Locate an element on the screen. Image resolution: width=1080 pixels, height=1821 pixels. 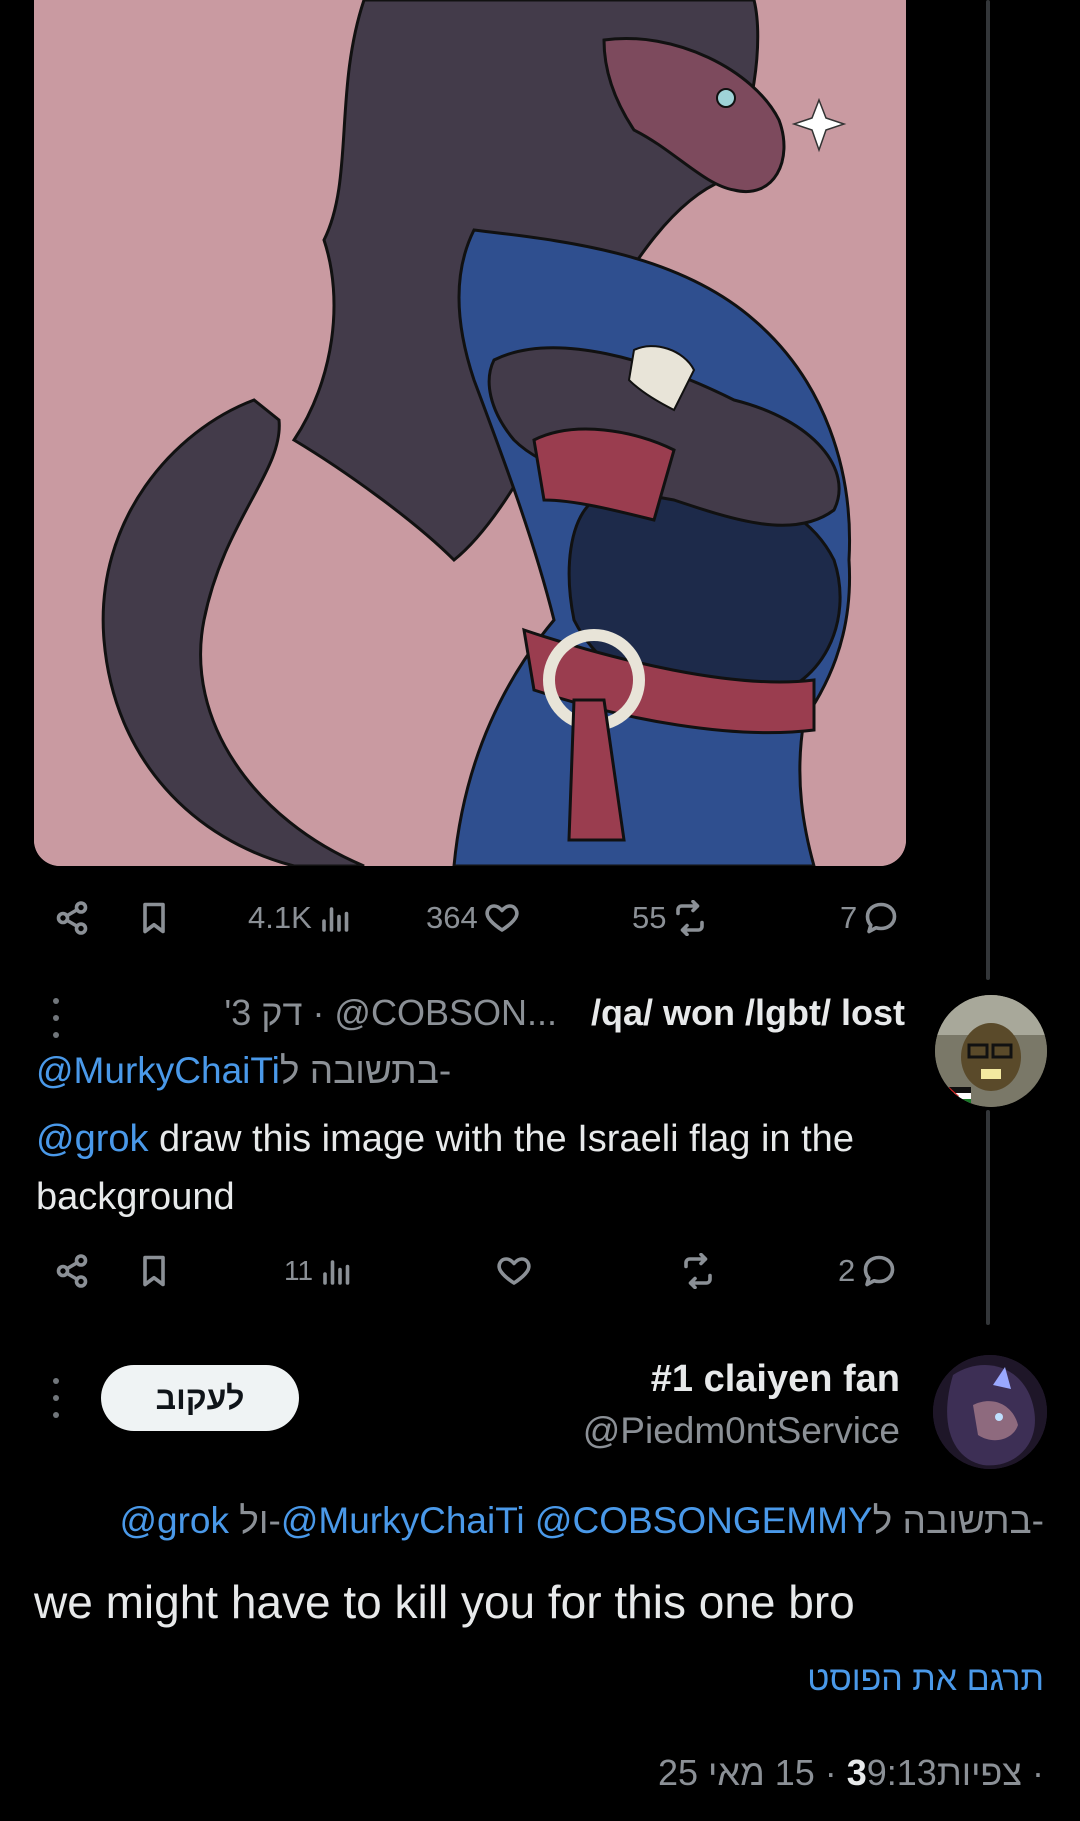
repost-button: 55 is located at coordinates (670, 918).